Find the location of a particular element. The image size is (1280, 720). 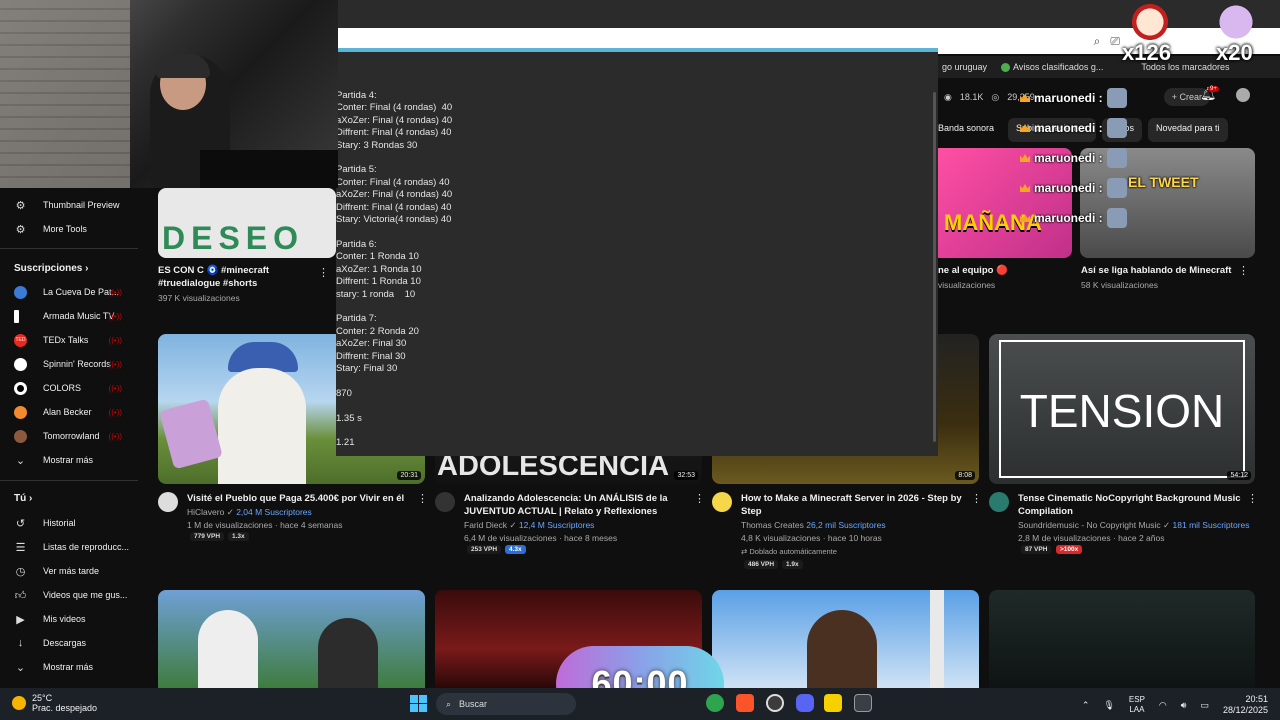

video-thumbnail: DESEO is located at coordinates (247, 223).